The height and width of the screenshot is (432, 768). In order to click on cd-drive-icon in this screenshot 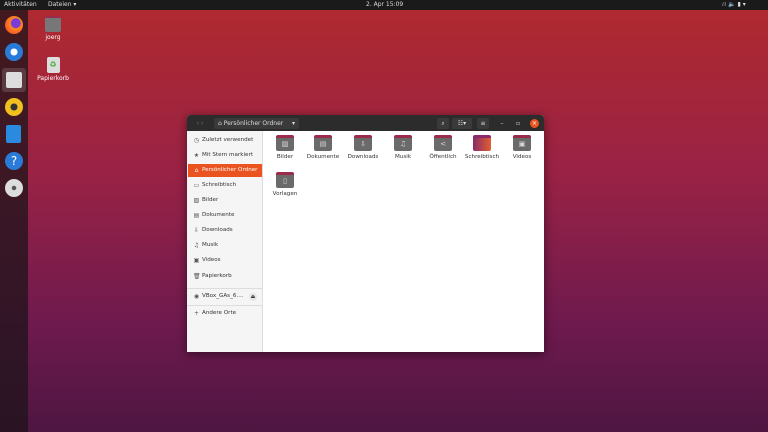, I will do `click(14, 188)`.